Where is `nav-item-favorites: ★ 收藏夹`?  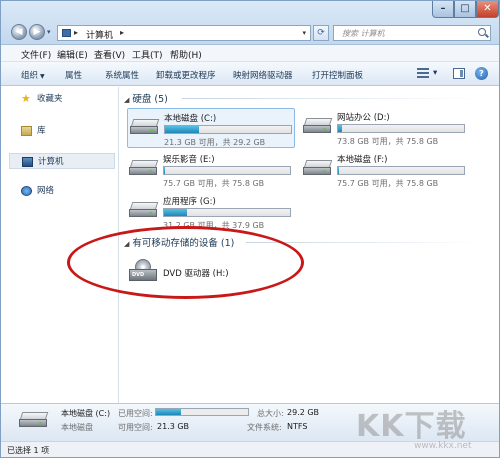 nav-item-favorites: ★ 收藏夹 is located at coordinates (62, 99).